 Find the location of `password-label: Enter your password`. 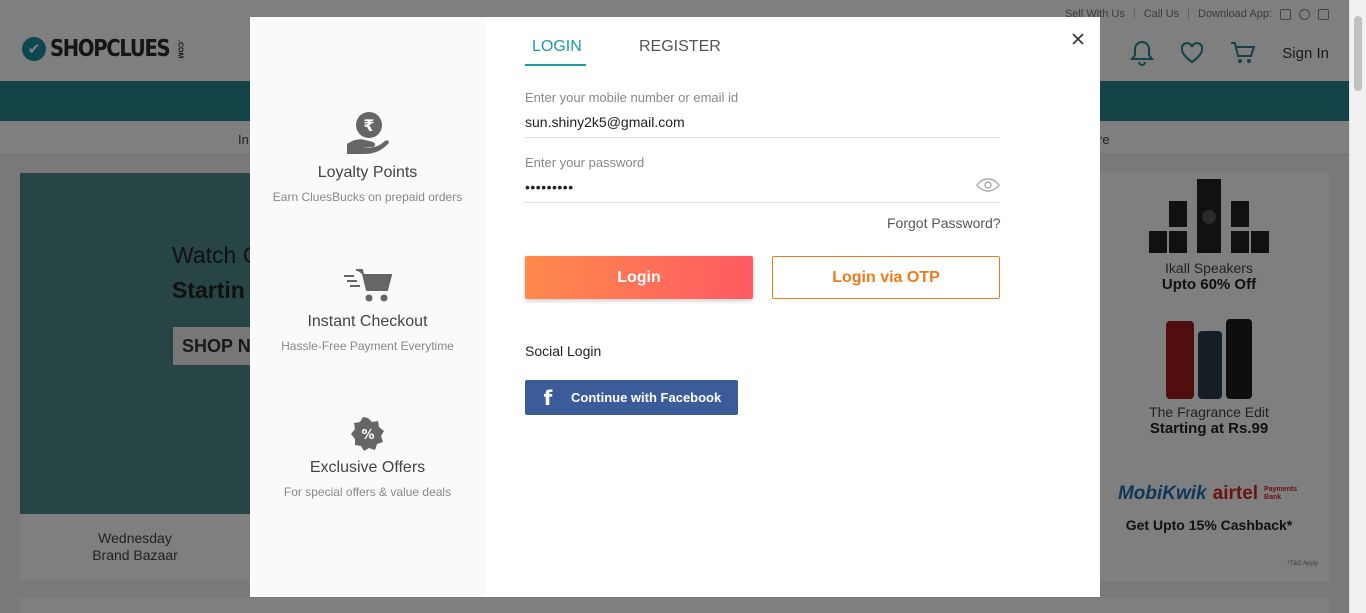

password-label: Enter your password is located at coordinates (585, 162).